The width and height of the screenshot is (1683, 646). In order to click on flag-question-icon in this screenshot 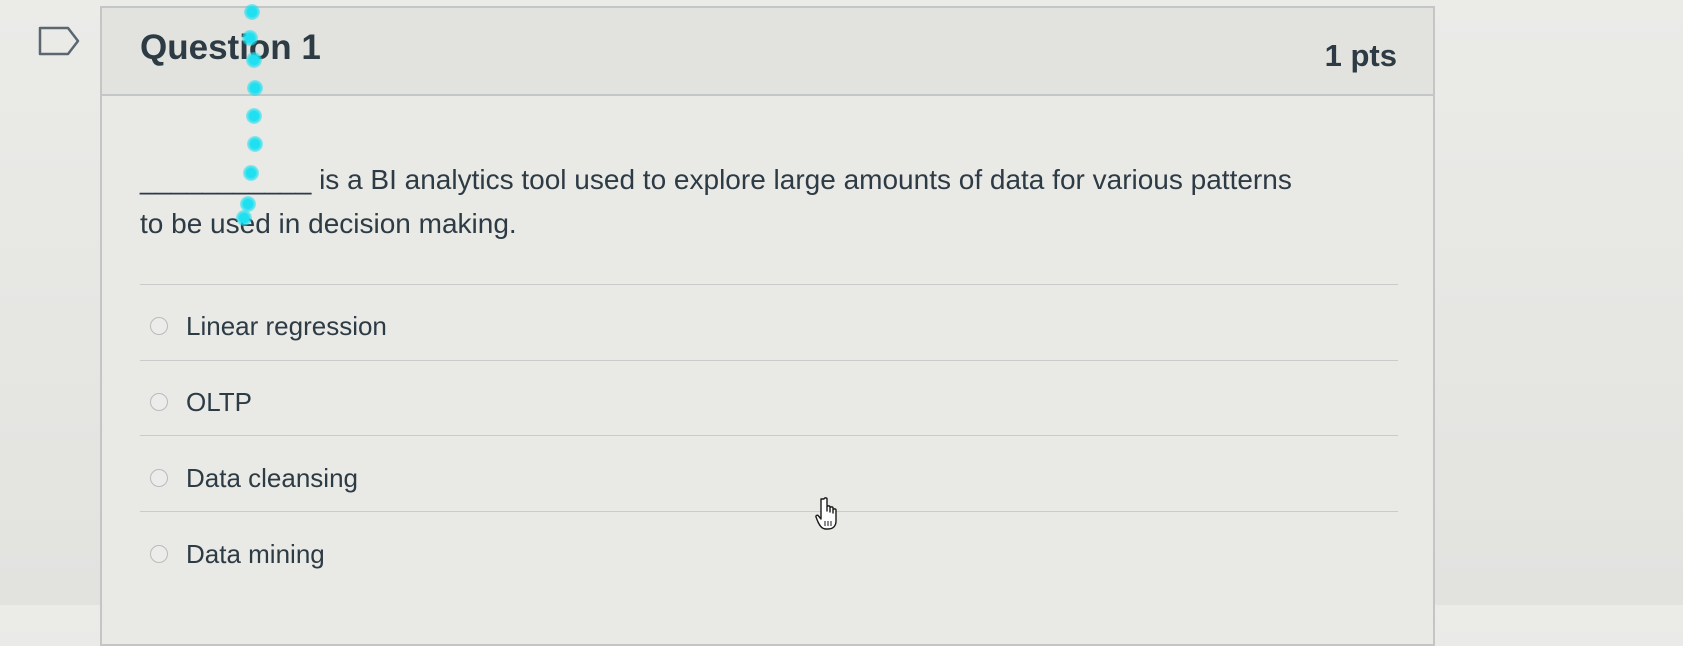, I will do `click(59, 41)`.